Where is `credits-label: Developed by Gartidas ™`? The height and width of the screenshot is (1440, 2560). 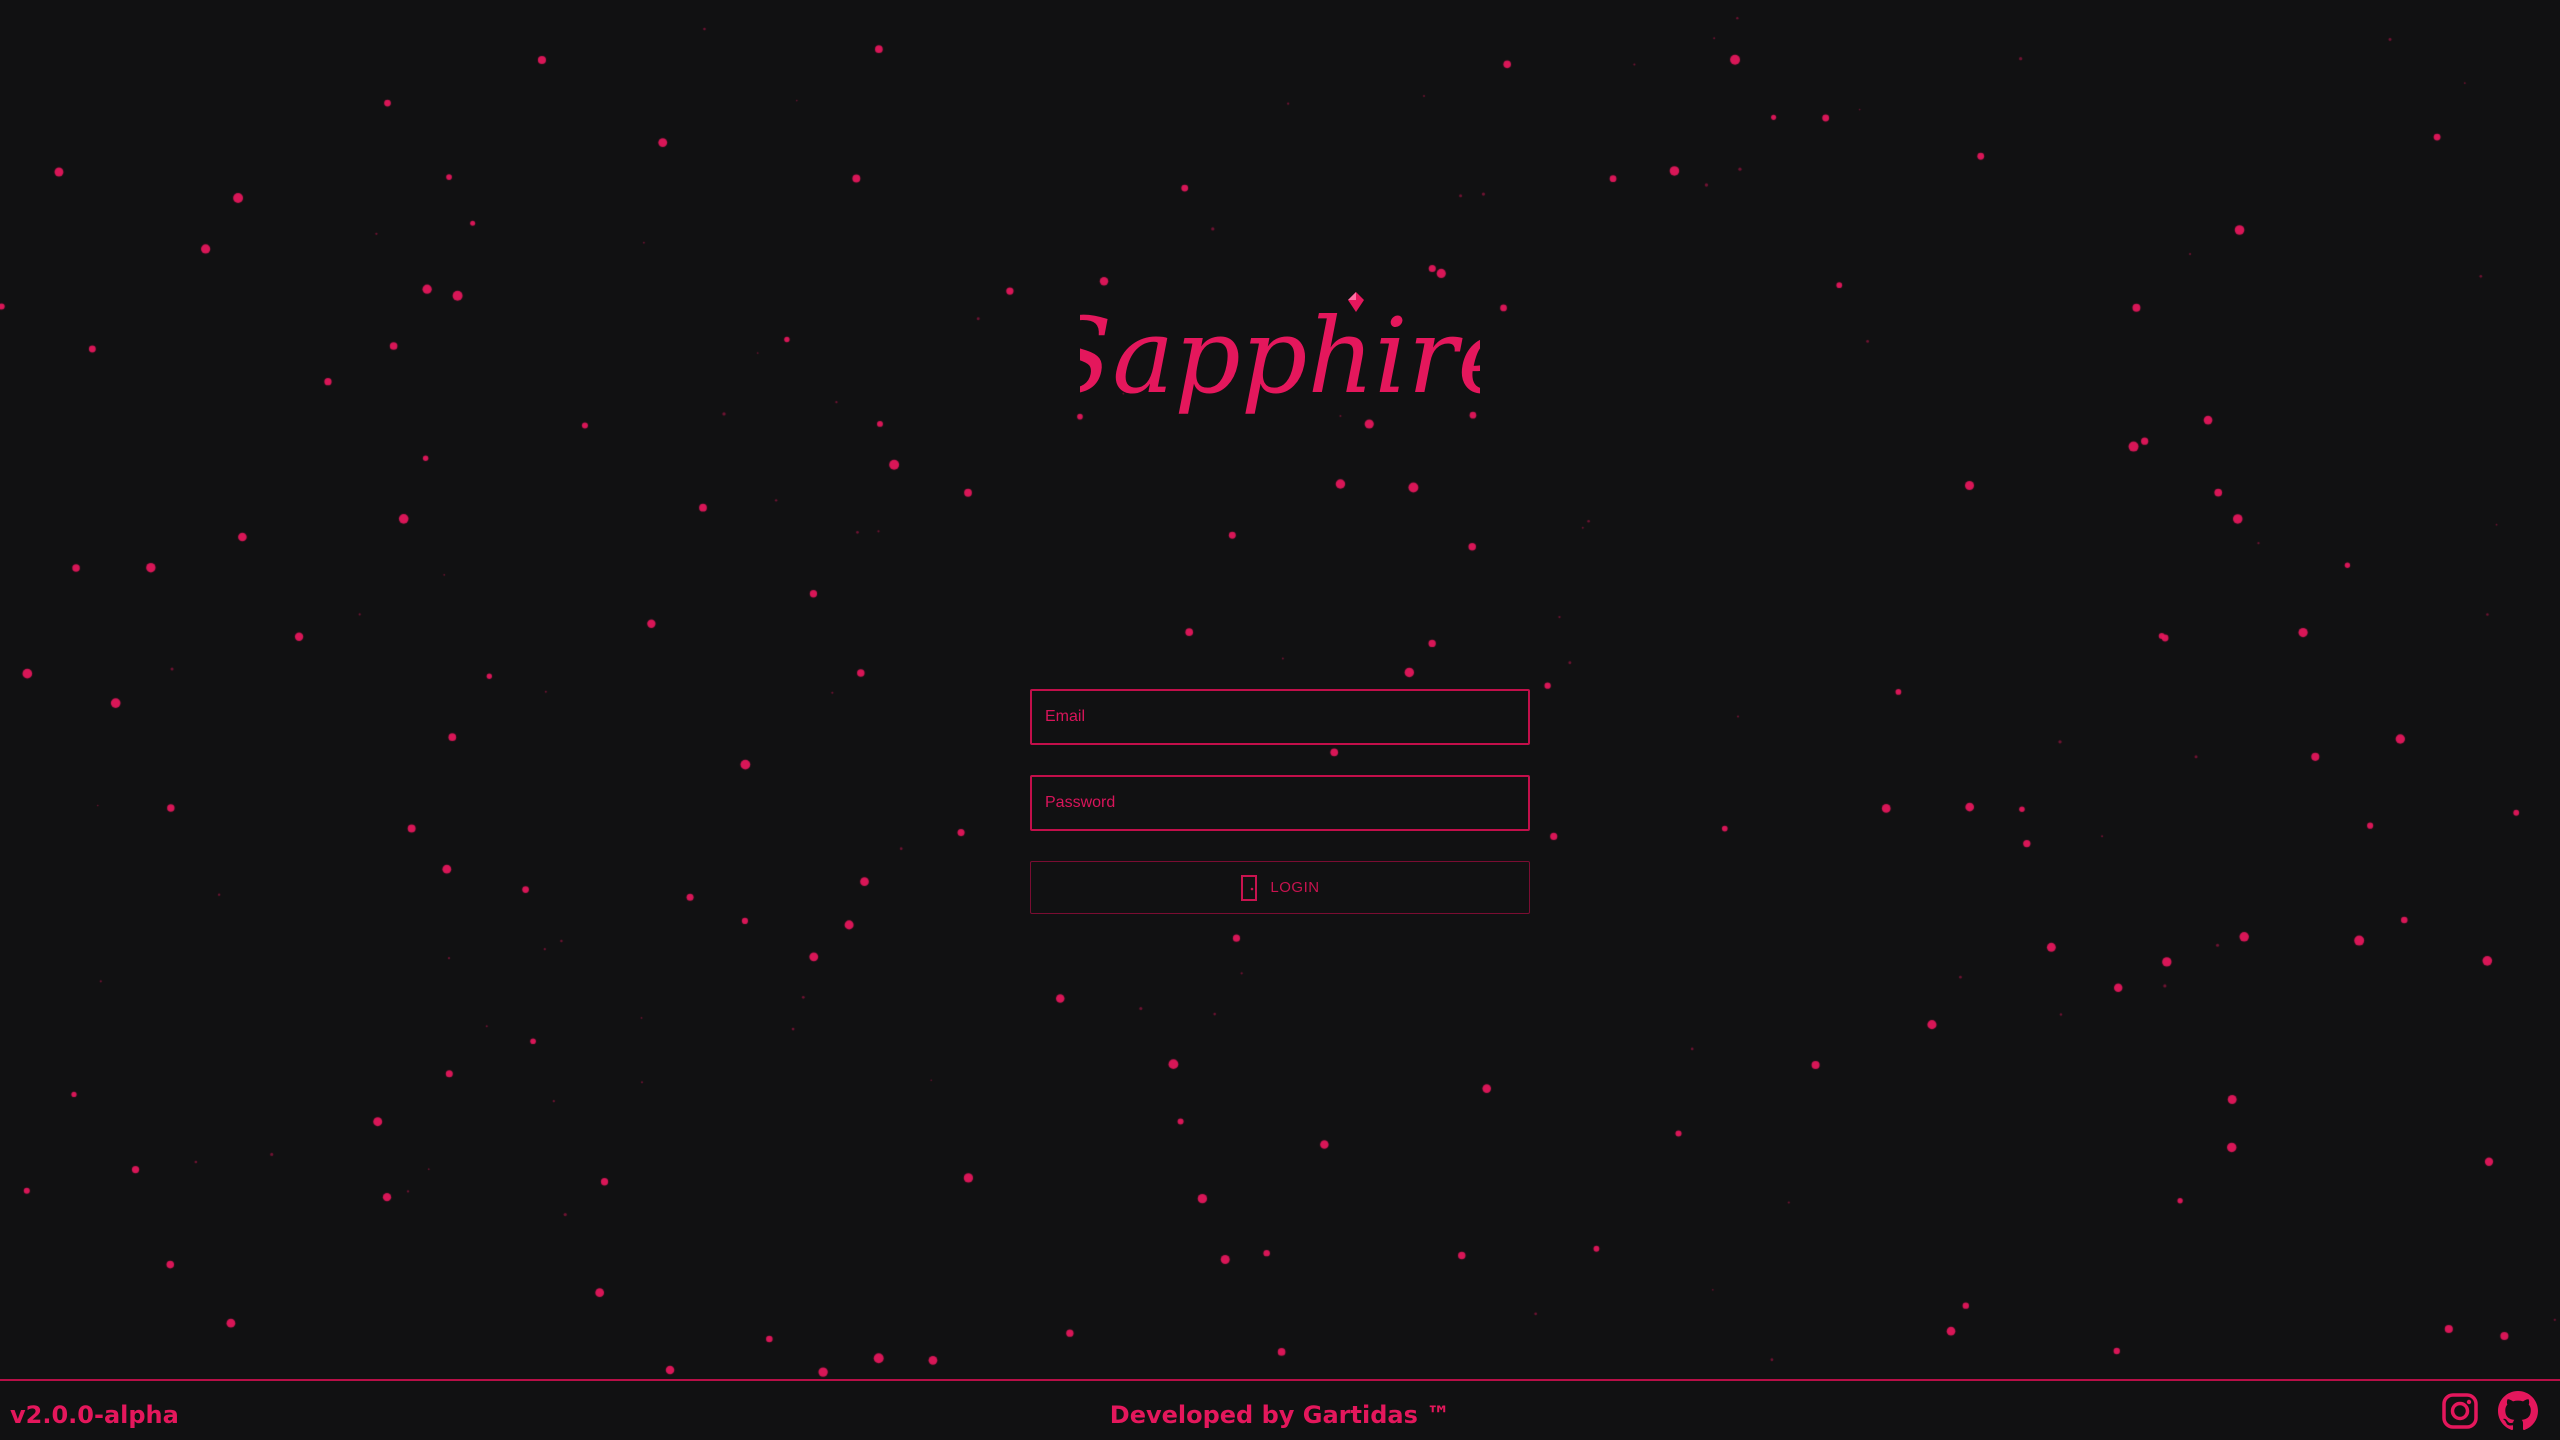 credits-label: Developed by Gartidas ™ is located at coordinates (1280, 1415).